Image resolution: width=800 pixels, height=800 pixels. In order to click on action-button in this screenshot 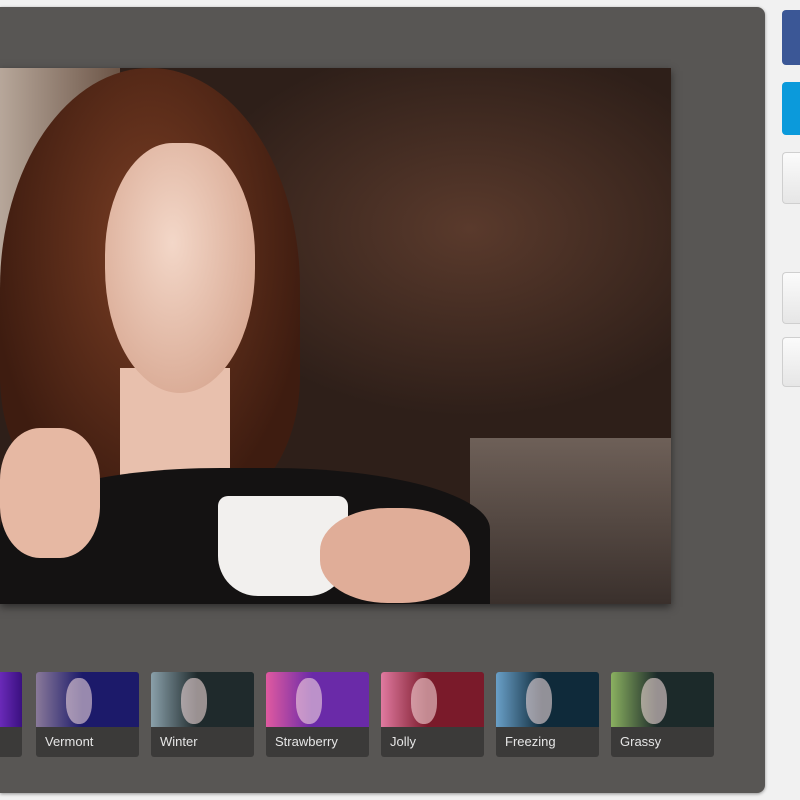, I will do `click(791, 298)`.